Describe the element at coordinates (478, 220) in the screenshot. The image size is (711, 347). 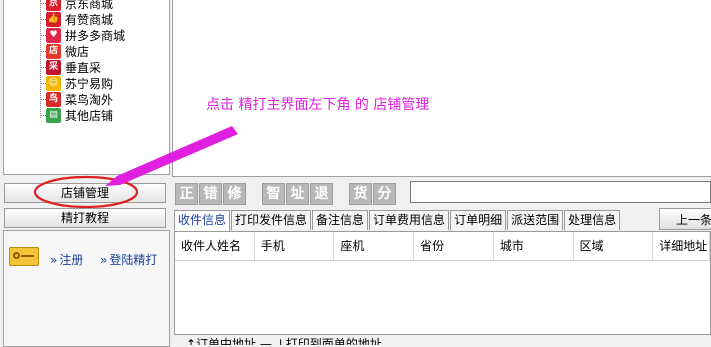
I see `tab: 订单明细` at that location.